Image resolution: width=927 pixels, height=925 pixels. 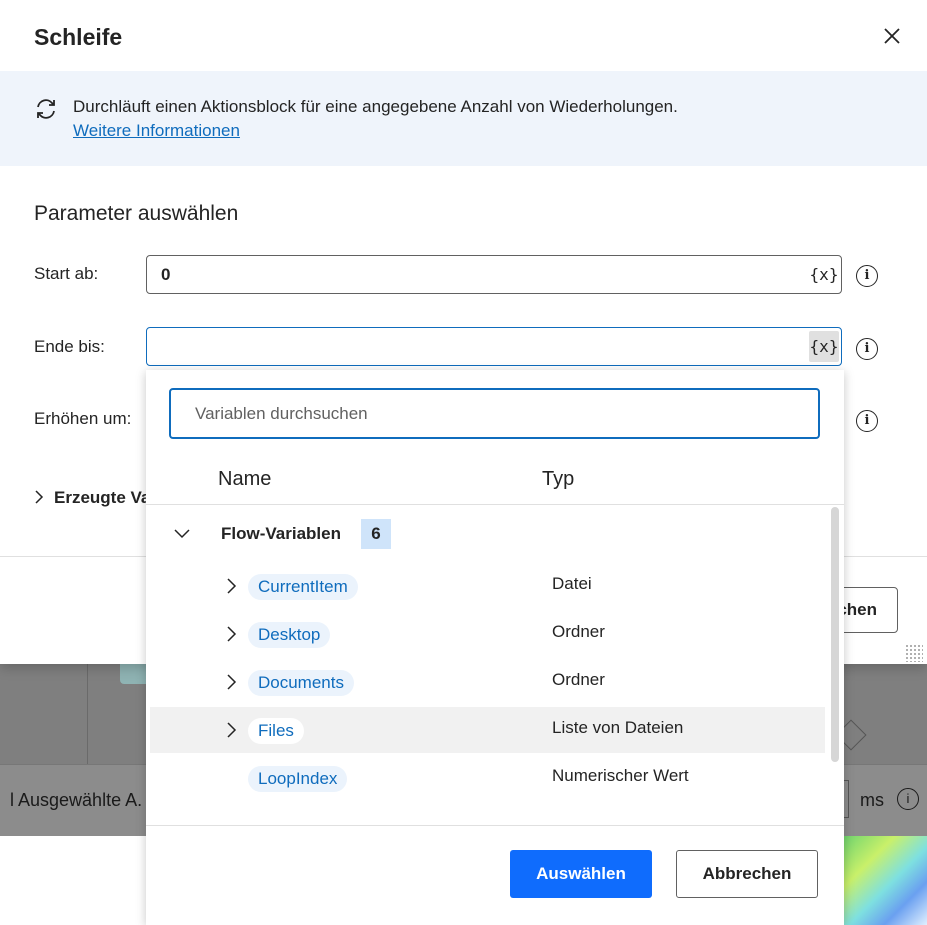 What do you see at coordinates (620, 775) in the screenshot?
I see `variable-type: Numerischer Wert` at bounding box center [620, 775].